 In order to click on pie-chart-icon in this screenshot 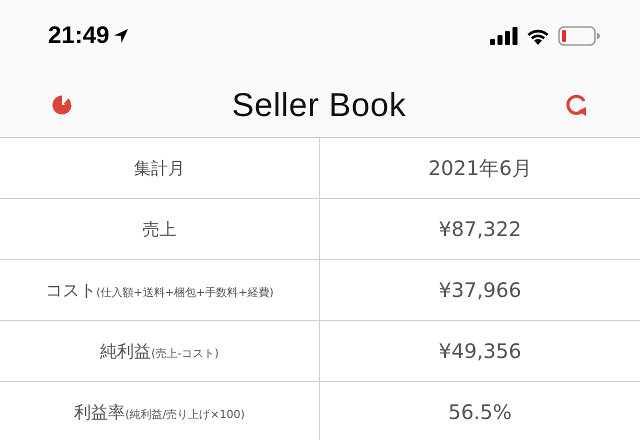, I will do `click(62, 104)`.